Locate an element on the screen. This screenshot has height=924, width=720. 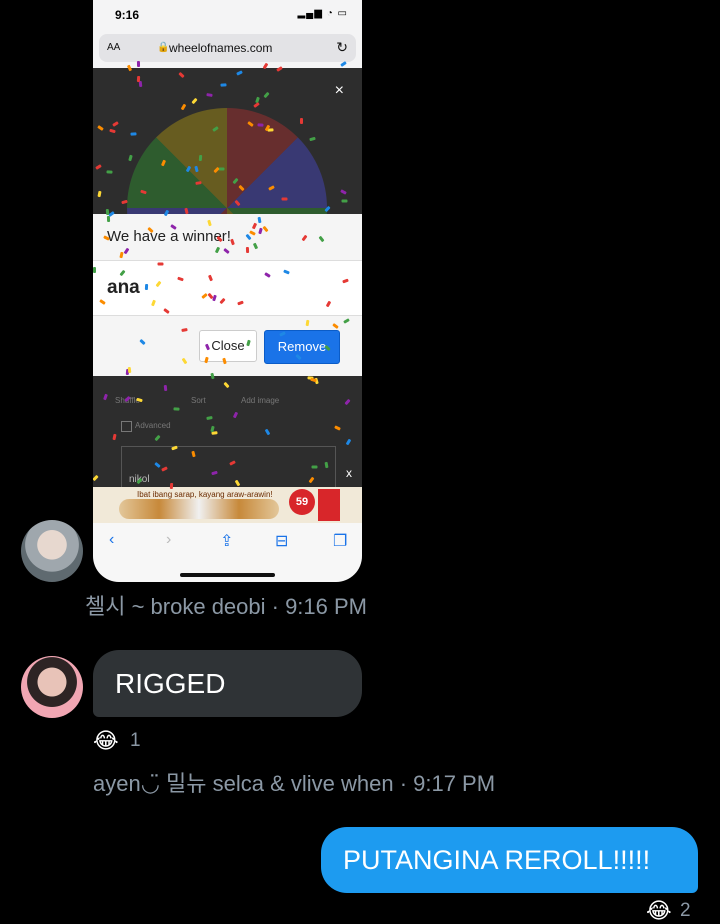
ad-banner: Ibat ibang sarap, kayang araw-arawin! 59 is located at coordinates (227, 505).